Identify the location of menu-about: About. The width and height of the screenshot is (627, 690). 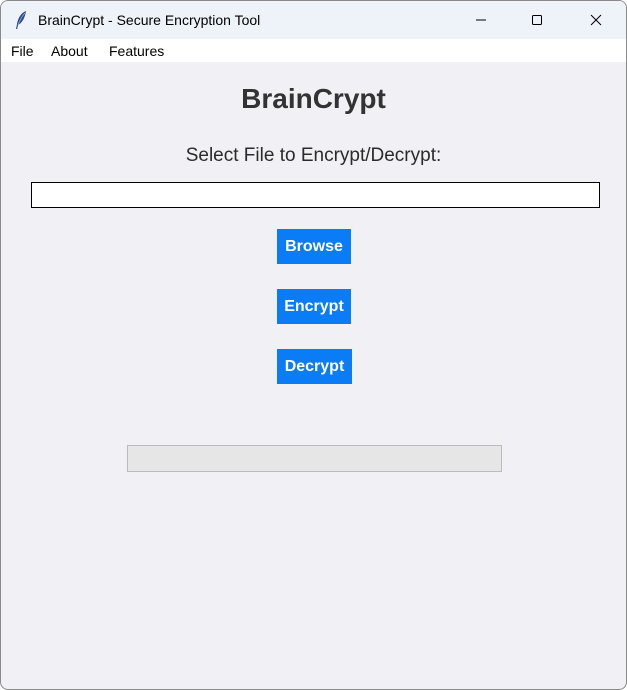
(69, 51).